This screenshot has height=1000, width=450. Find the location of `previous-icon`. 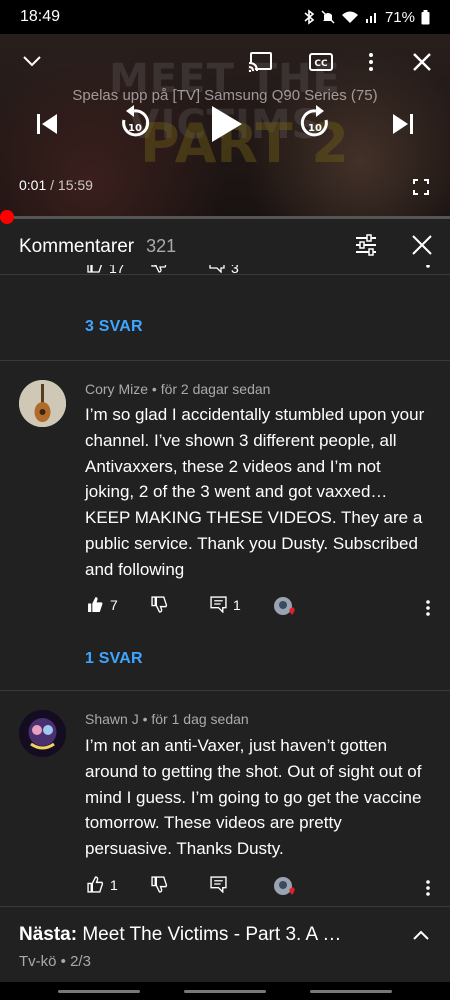

previous-icon is located at coordinates (47, 124).